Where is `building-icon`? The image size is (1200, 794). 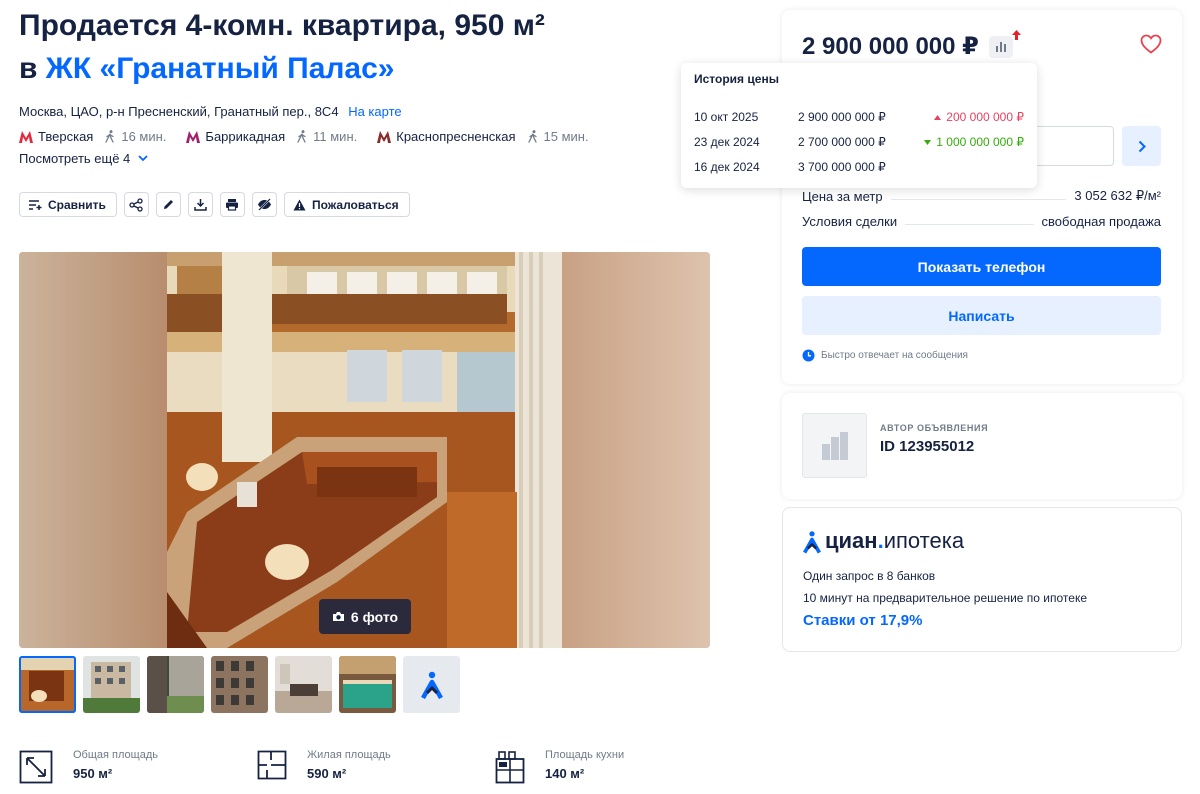 building-icon is located at coordinates (834, 445).